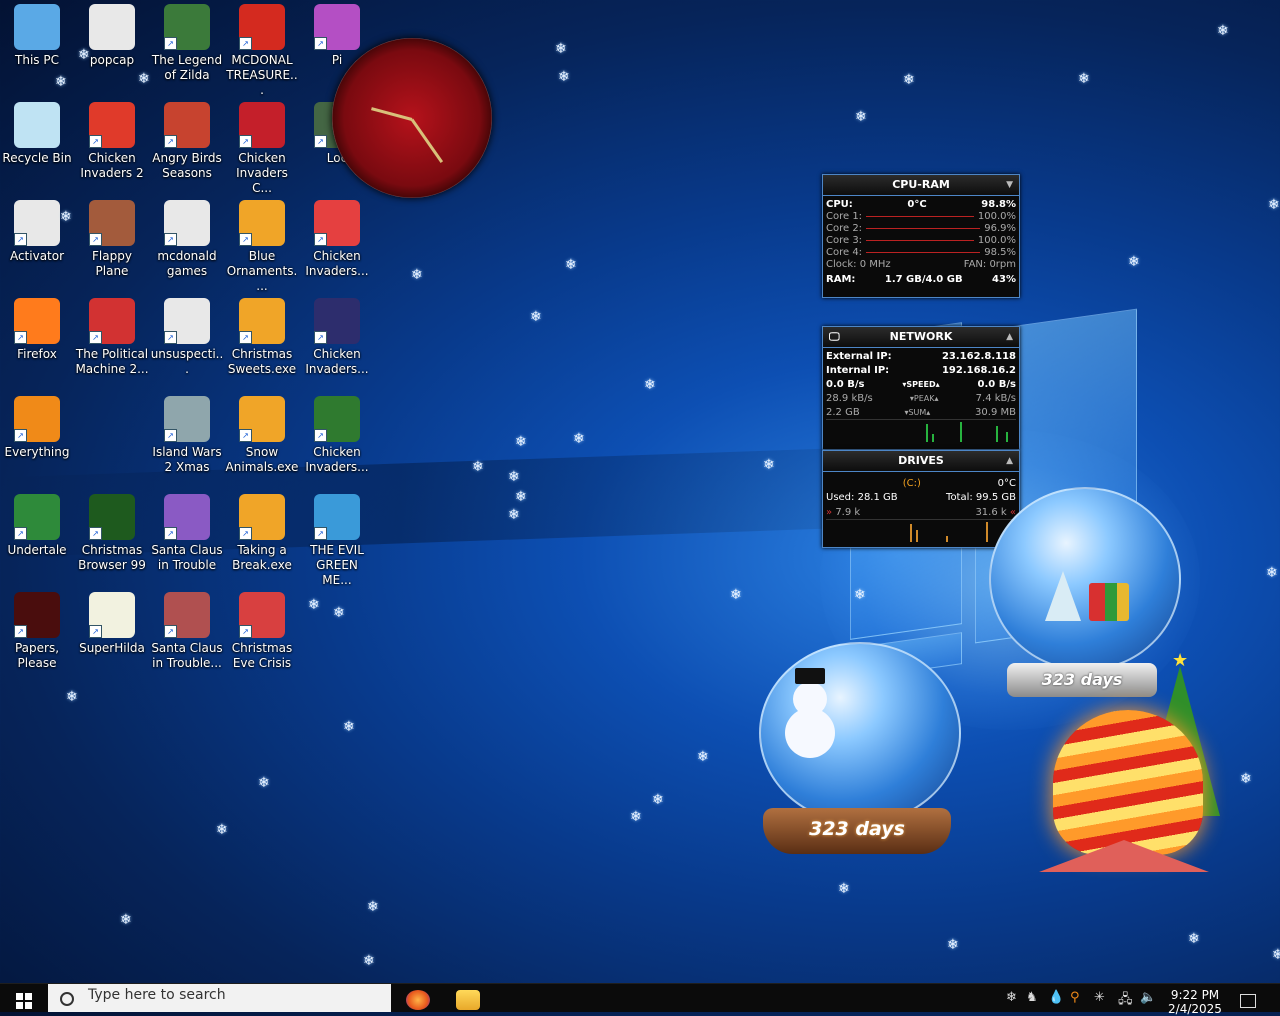  I want to click on tray-everything-icon: ⚲, so click(1075, 997).